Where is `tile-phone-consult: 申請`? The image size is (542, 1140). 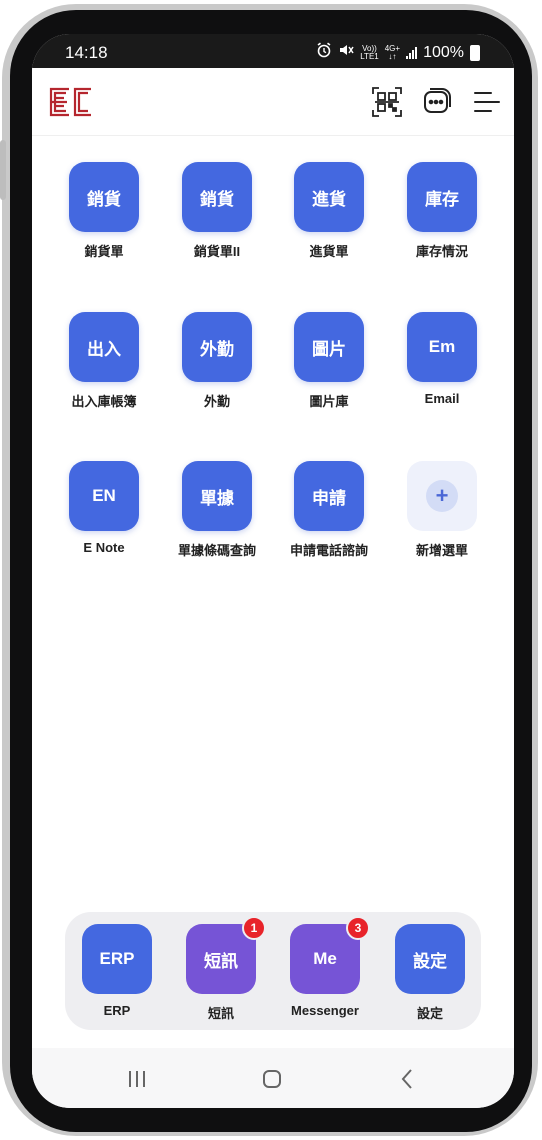
tile-phone-consult: 申請 is located at coordinates (329, 496).